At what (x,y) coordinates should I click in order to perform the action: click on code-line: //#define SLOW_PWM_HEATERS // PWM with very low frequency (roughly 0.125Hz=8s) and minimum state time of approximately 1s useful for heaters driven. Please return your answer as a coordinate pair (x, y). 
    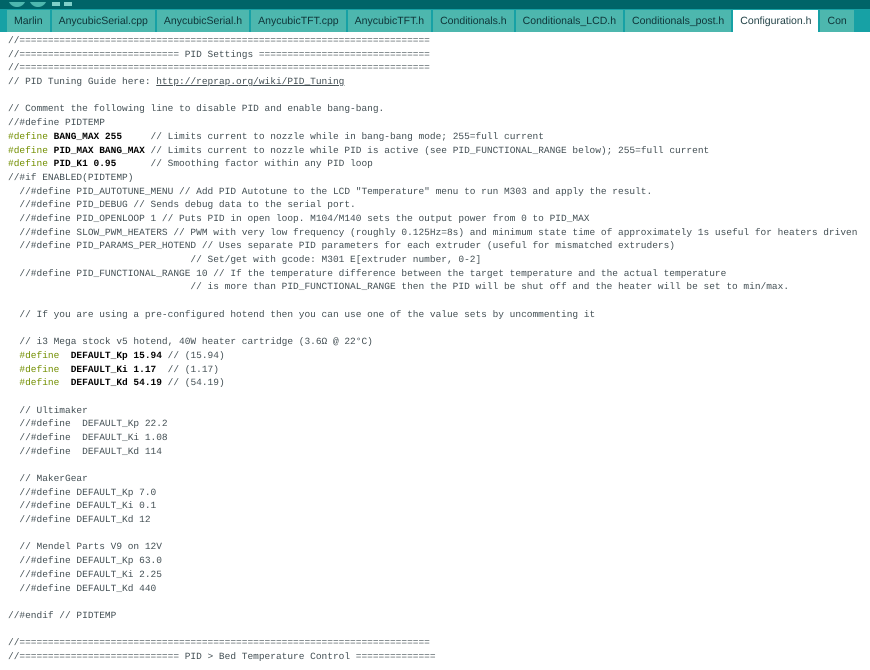
    Looking at the image, I should click on (438, 233).